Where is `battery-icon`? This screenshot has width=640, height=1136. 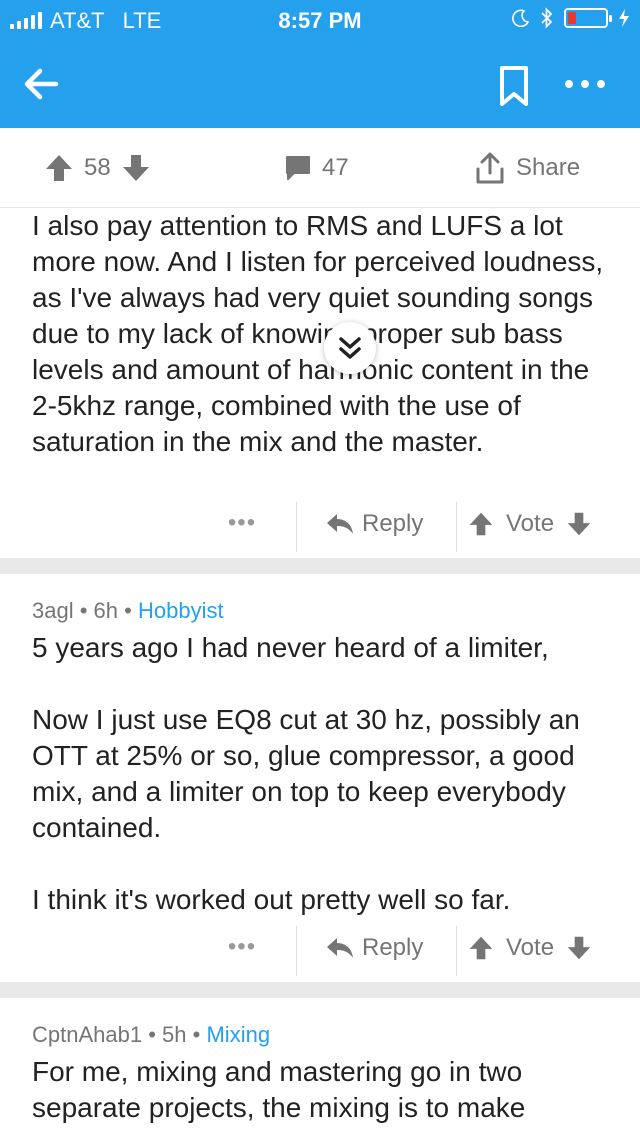
battery-icon is located at coordinates (588, 18).